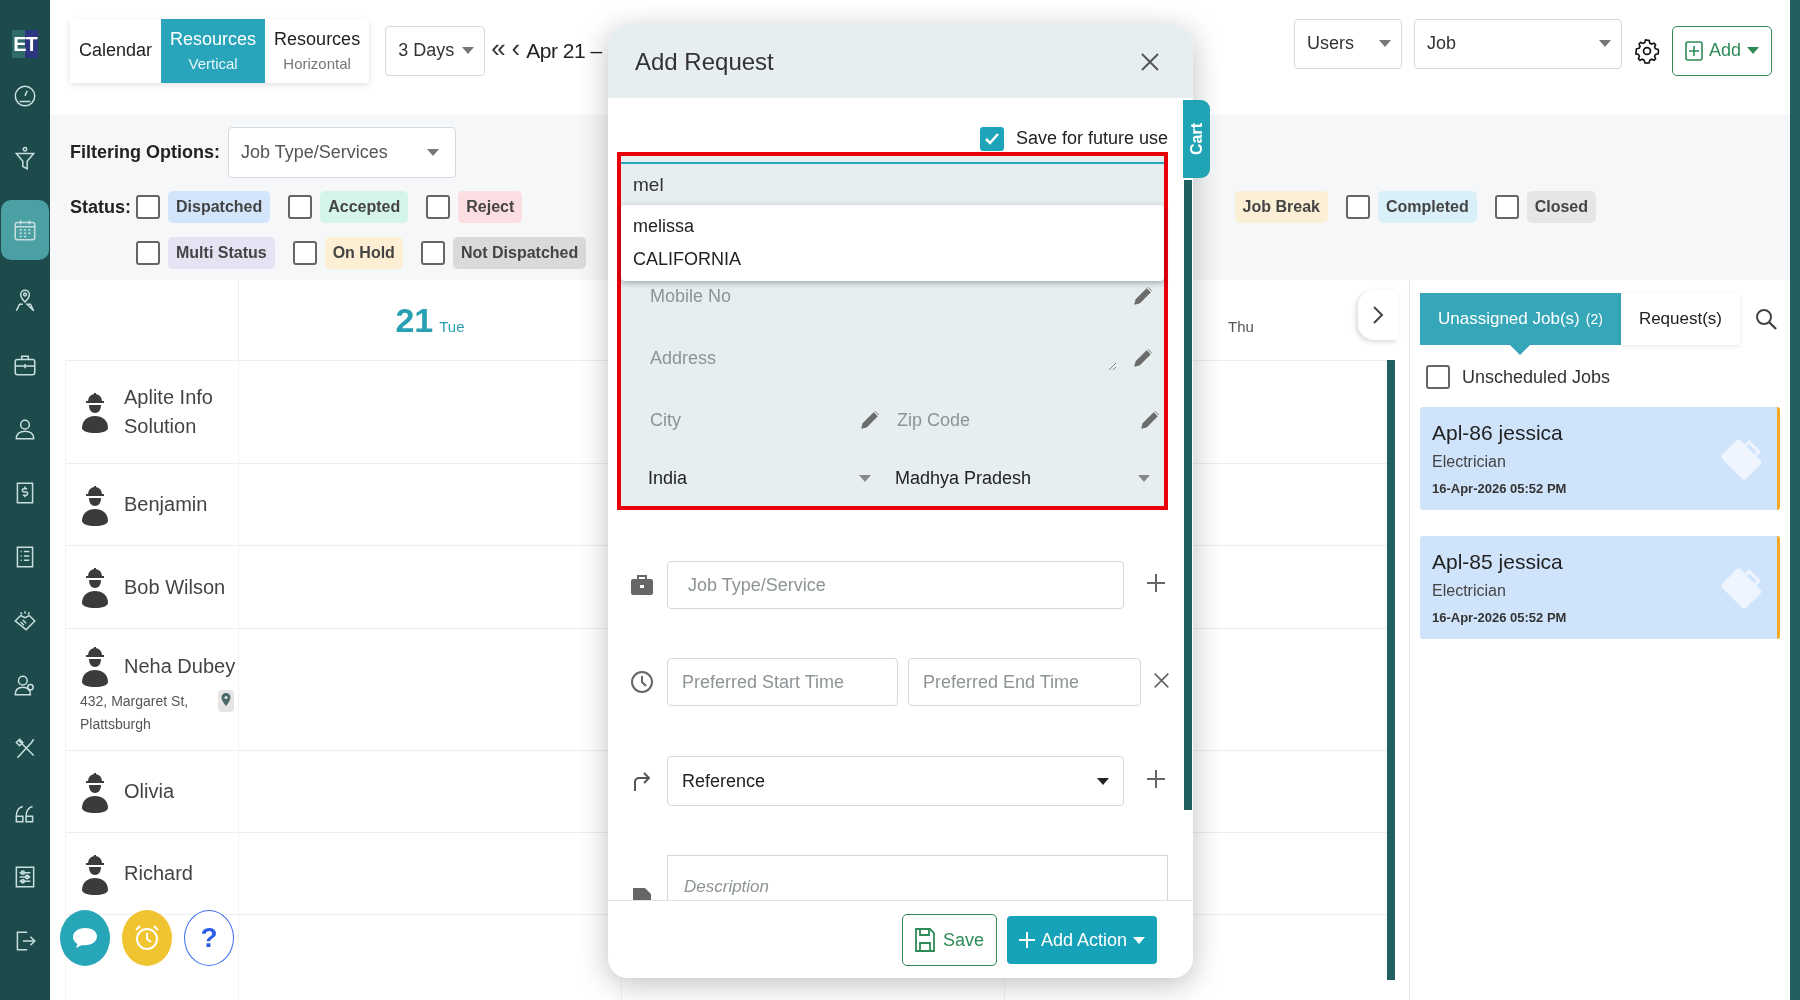 The image size is (1800, 1000). Describe the element at coordinates (1347, 43) in the screenshot. I see `users-select: Users` at that location.